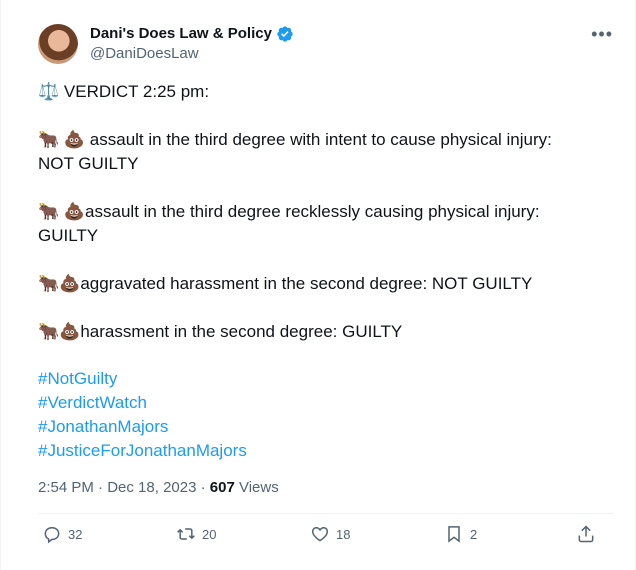 The width and height of the screenshot is (636, 570). What do you see at coordinates (320, 534) in the screenshot?
I see `heart-icon` at bounding box center [320, 534].